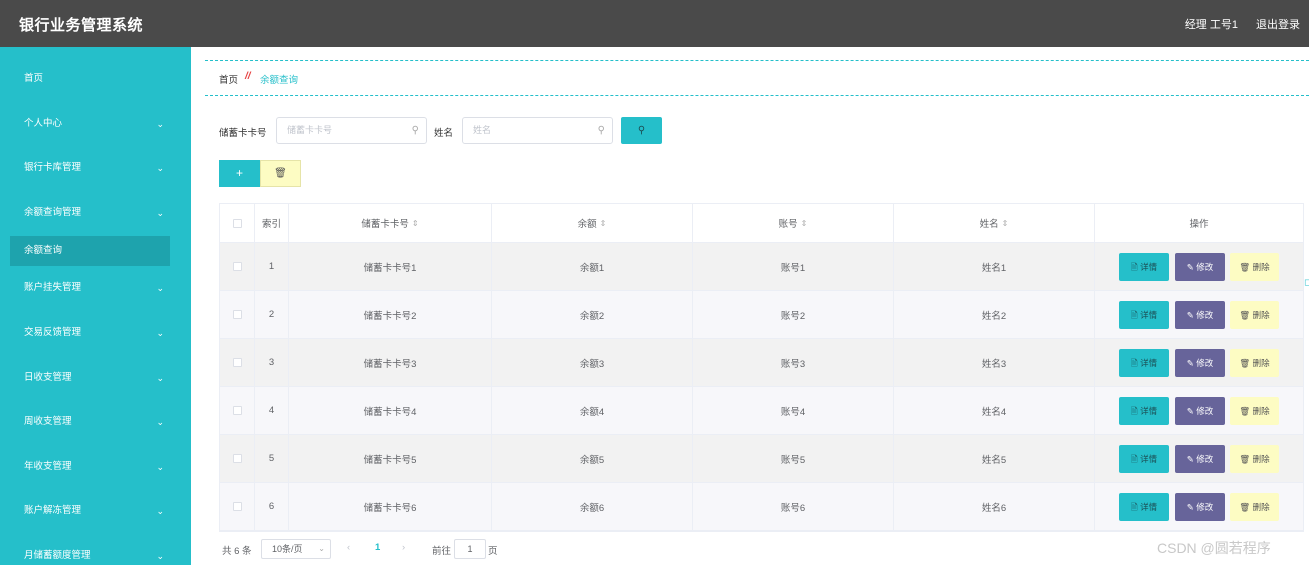 The image size is (1309, 565). Describe the element at coordinates (793, 223) in the screenshot. I see `column-header-account: 账号 ⇕` at that location.